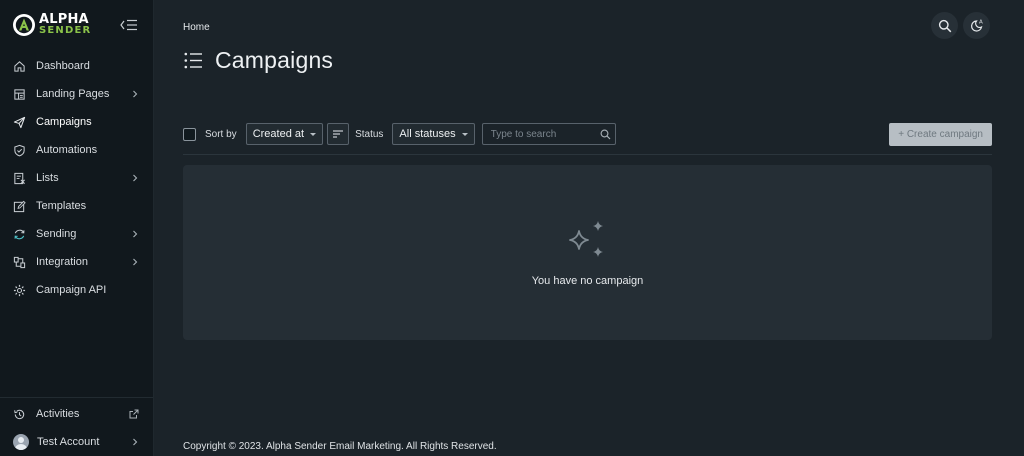  I want to click on sort-direction-button, so click(338, 134).